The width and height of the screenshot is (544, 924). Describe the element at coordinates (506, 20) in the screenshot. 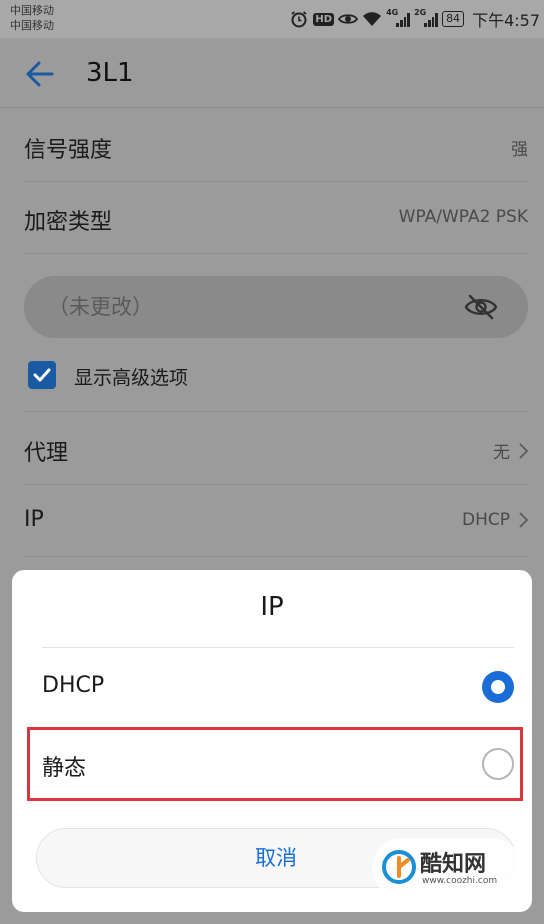

I see `clock: 下午4:57` at that location.